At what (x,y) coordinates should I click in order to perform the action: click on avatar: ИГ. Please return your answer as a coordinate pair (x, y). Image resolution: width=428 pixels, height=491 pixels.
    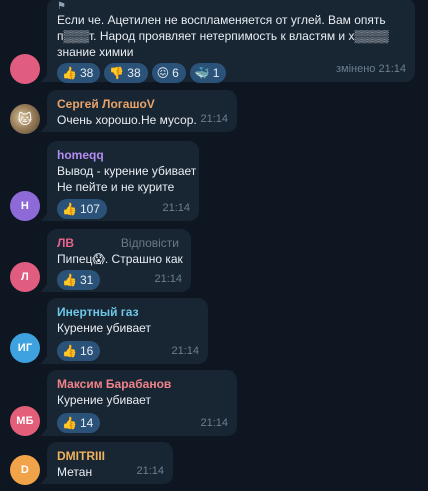
    Looking at the image, I should click on (25, 348).